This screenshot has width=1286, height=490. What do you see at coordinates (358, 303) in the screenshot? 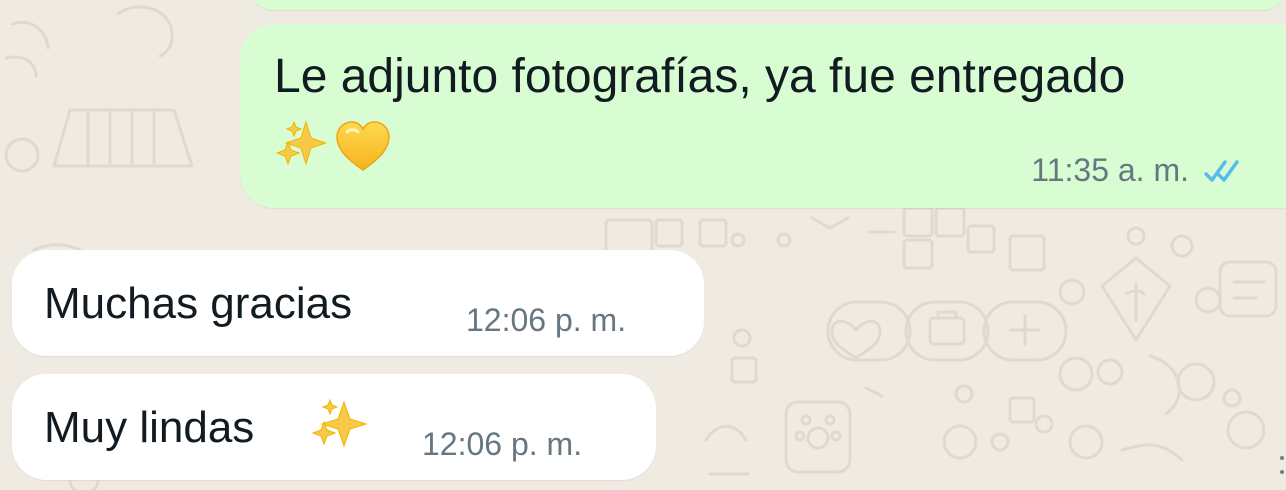
I see `incoming-message-bubble: Muchas gracias 12:06 p. m.` at bounding box center [358, 303].